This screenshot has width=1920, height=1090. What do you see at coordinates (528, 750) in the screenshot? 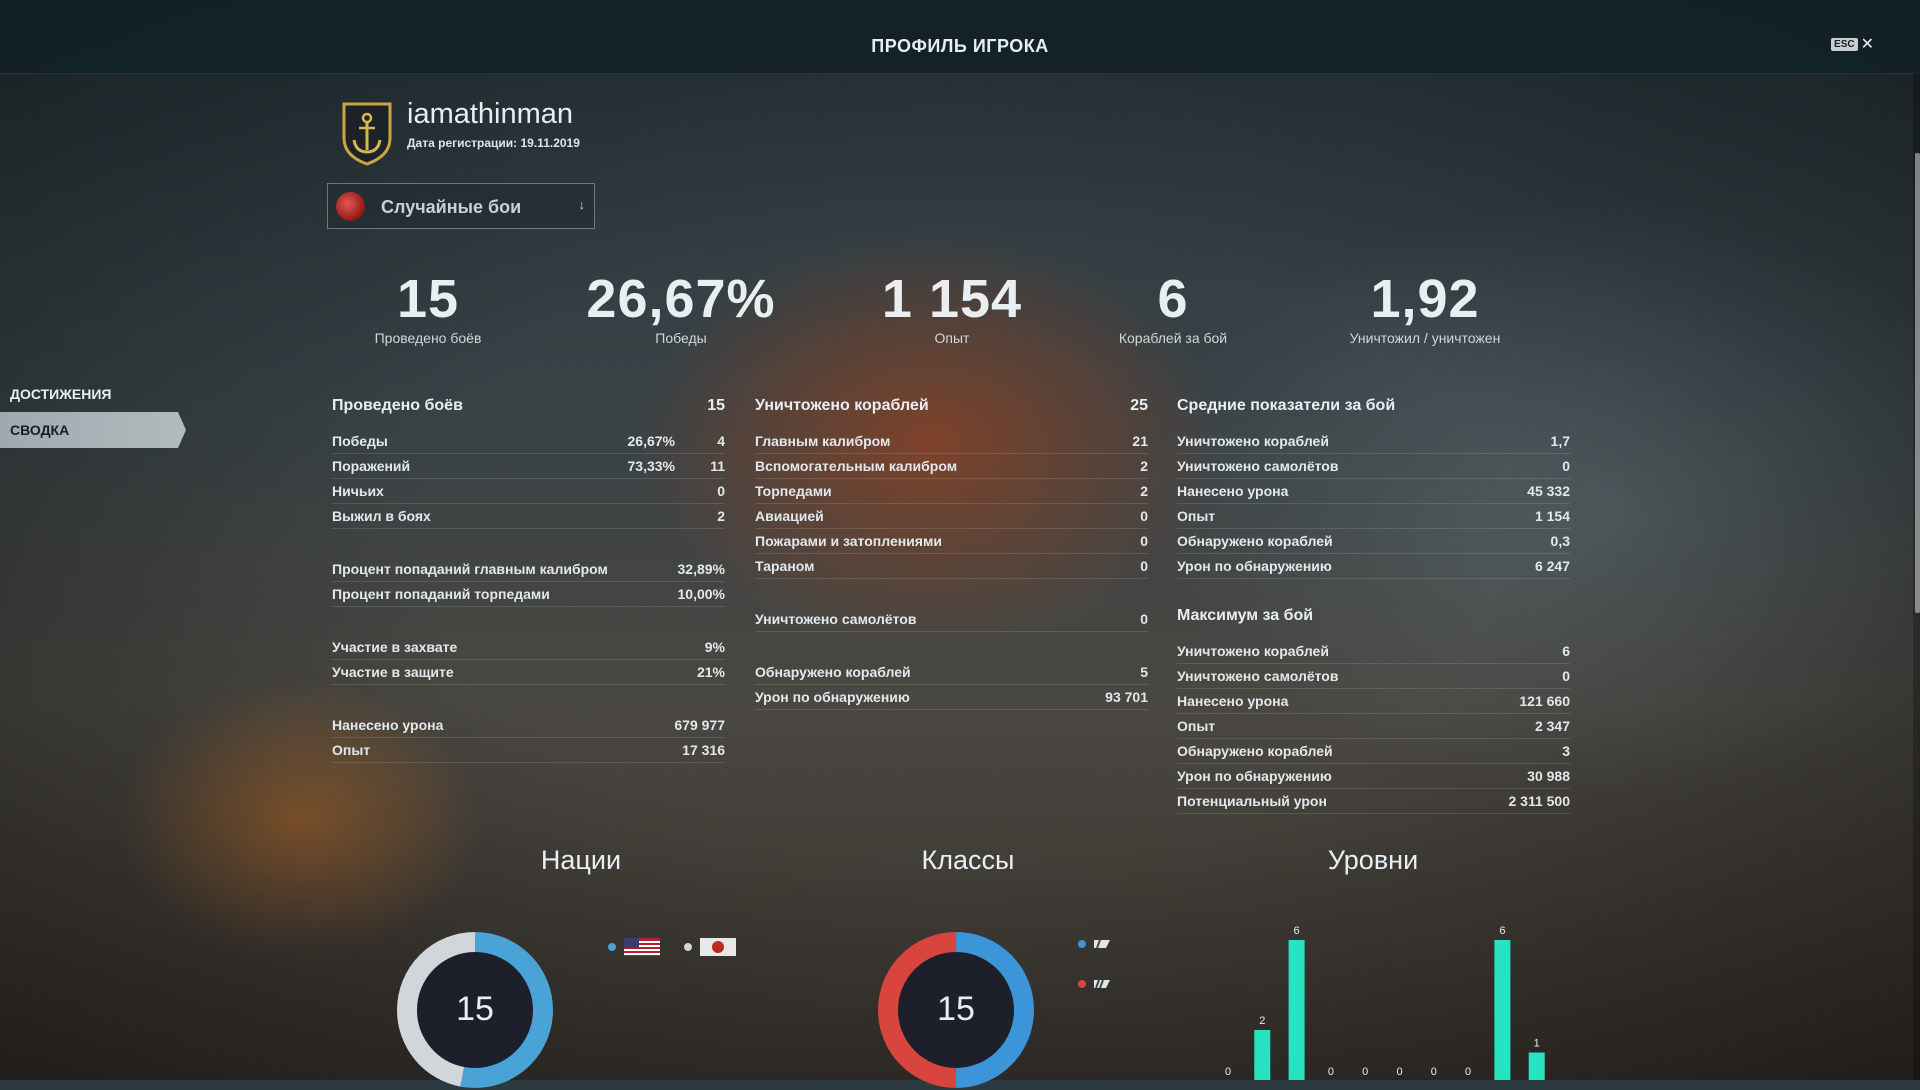
I see `stat-row: Опыт 17 316` at bounding box center [528, 750].